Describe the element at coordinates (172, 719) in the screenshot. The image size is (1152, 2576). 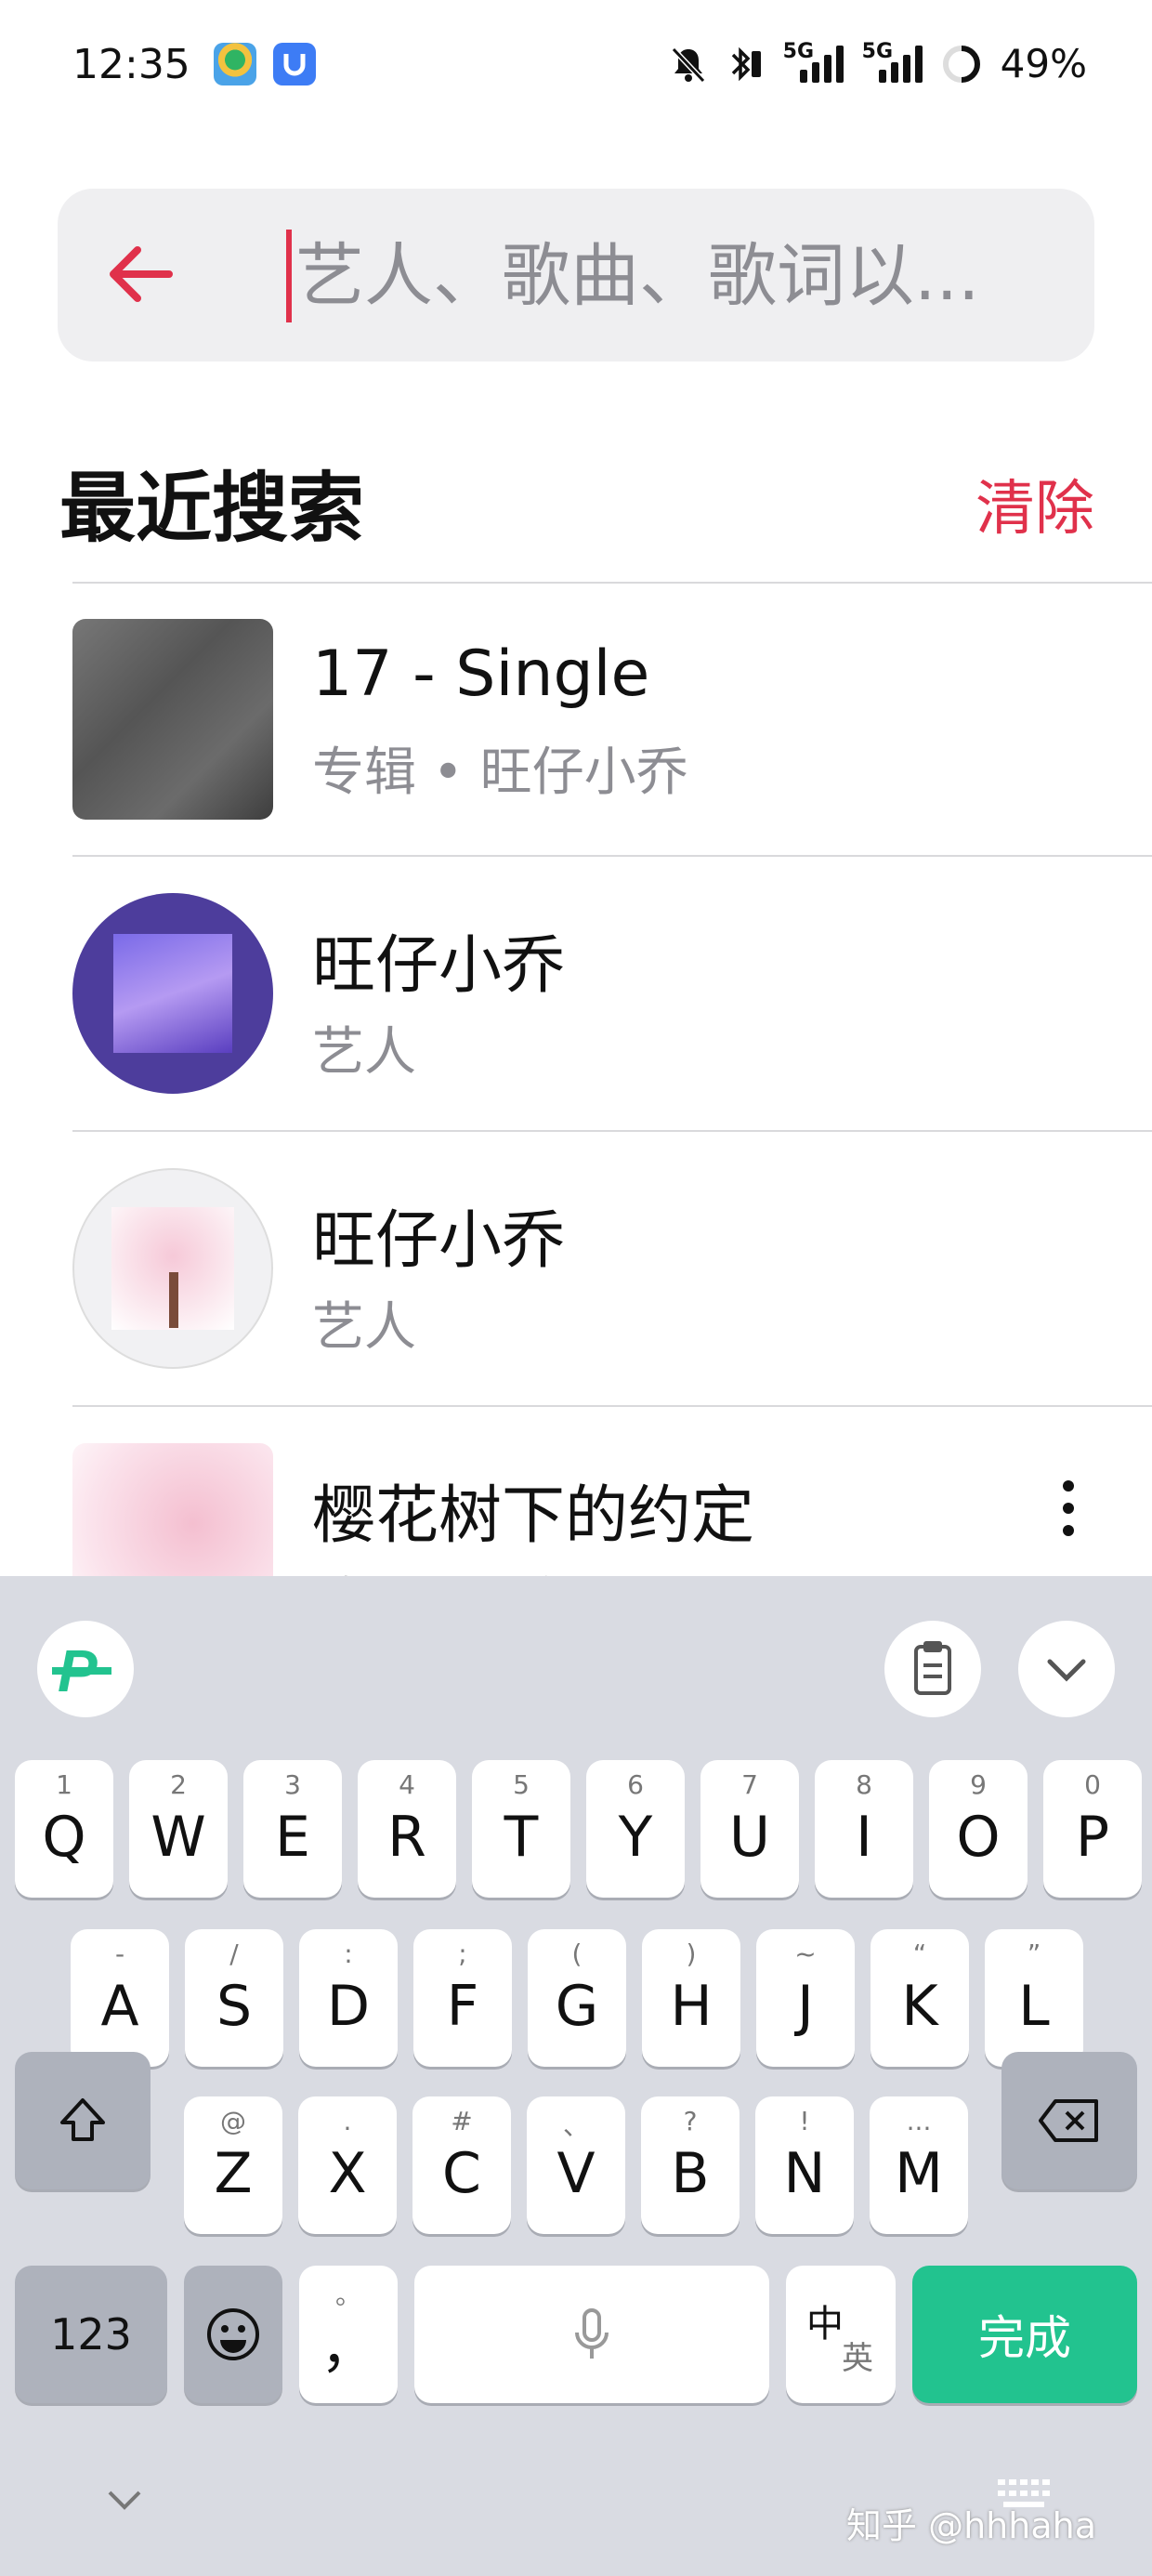
I see `album-artwork` at that location.